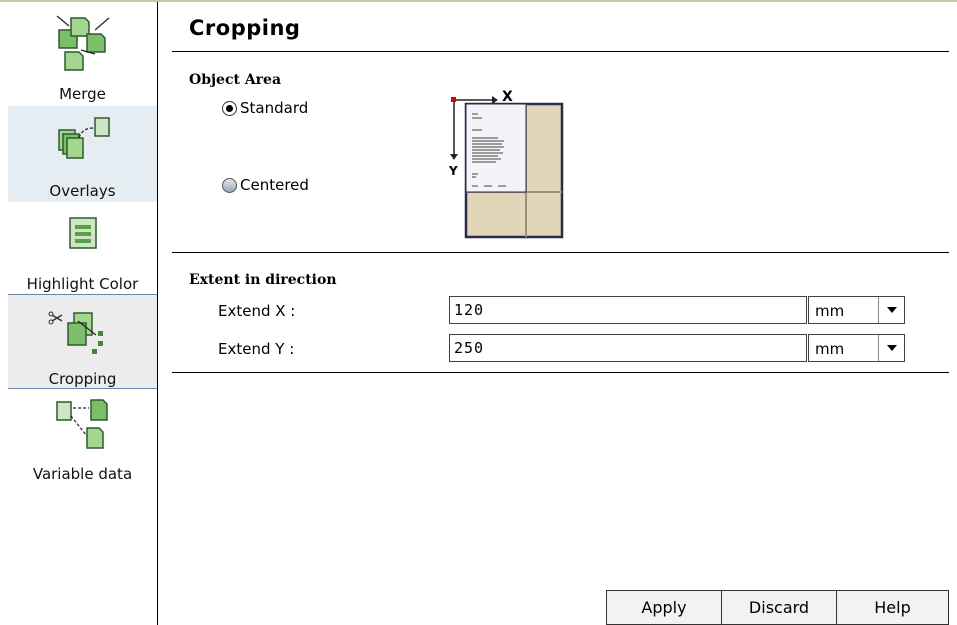 Image resolution: width=957 pixels, height=625 pixels. I want to click on sidebar-item-highlight-color: Highlight Color, so click(82, 248).